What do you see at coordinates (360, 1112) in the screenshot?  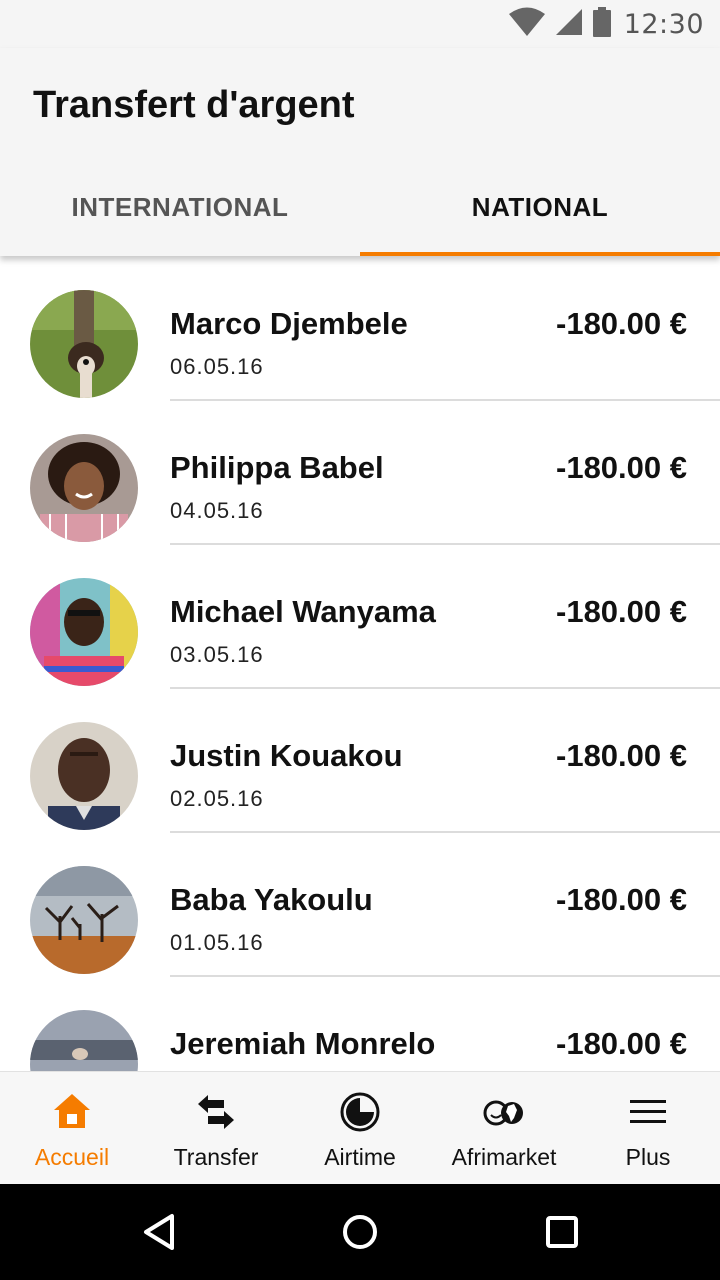 I see `airtime-clock-icon` at bounding box center [360, 1112].